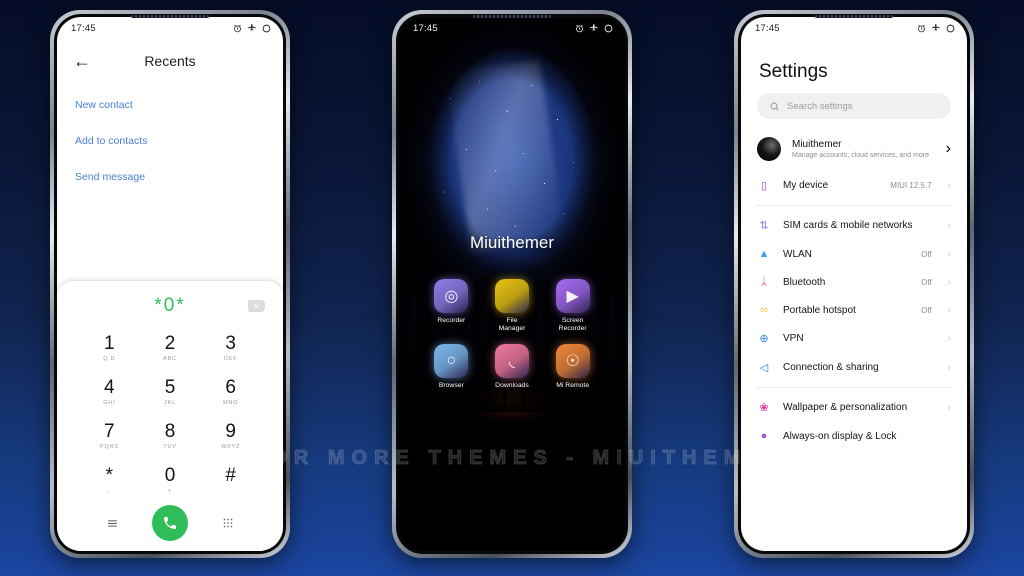 The image size is (1024, 576). I want to click on app-label: Screen Recorder, so click(572, 324).